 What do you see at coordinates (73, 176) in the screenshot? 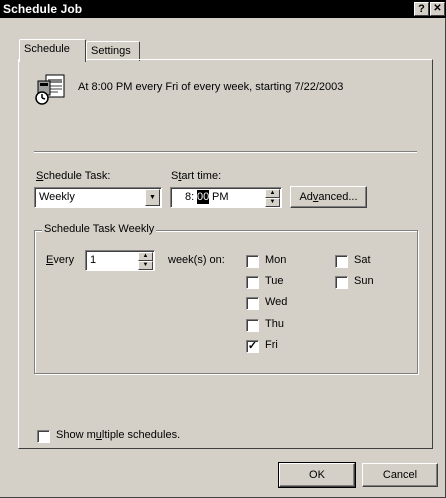
I see `schedule-task-label: Schedule Task:` at bounding box center [73, 176].